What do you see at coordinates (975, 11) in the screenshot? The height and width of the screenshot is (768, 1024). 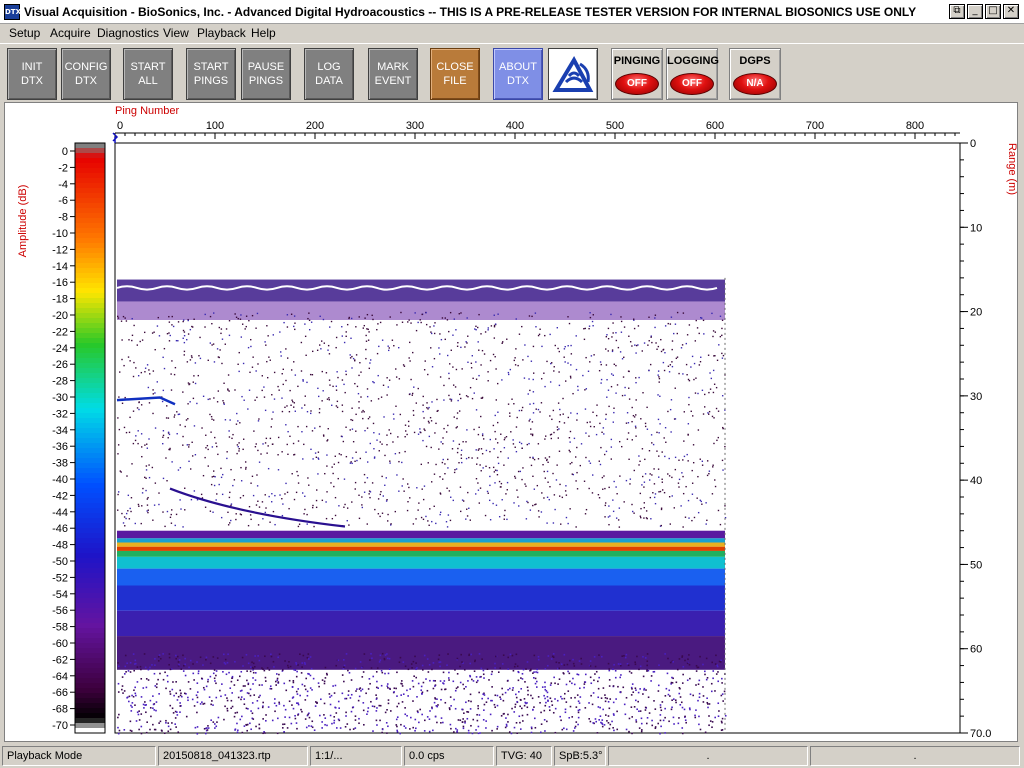 I see `minimize-button: _` at bounding box center [975, 11].